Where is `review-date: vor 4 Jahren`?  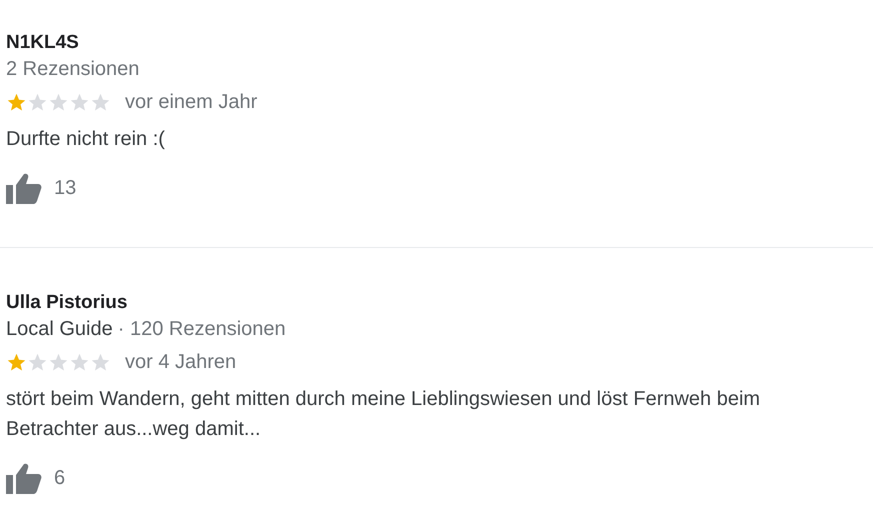 review-date: vor 4 Jahren is located at coordinates (180, 362).